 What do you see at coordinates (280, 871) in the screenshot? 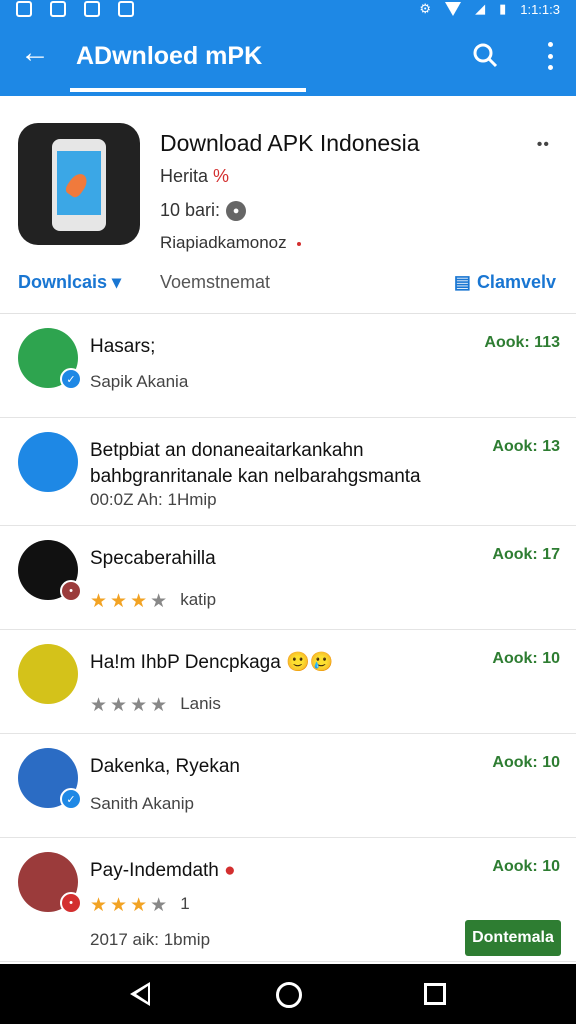
I see `item-title: Pay-Indemdath ●` at bounding box center [280, 871].